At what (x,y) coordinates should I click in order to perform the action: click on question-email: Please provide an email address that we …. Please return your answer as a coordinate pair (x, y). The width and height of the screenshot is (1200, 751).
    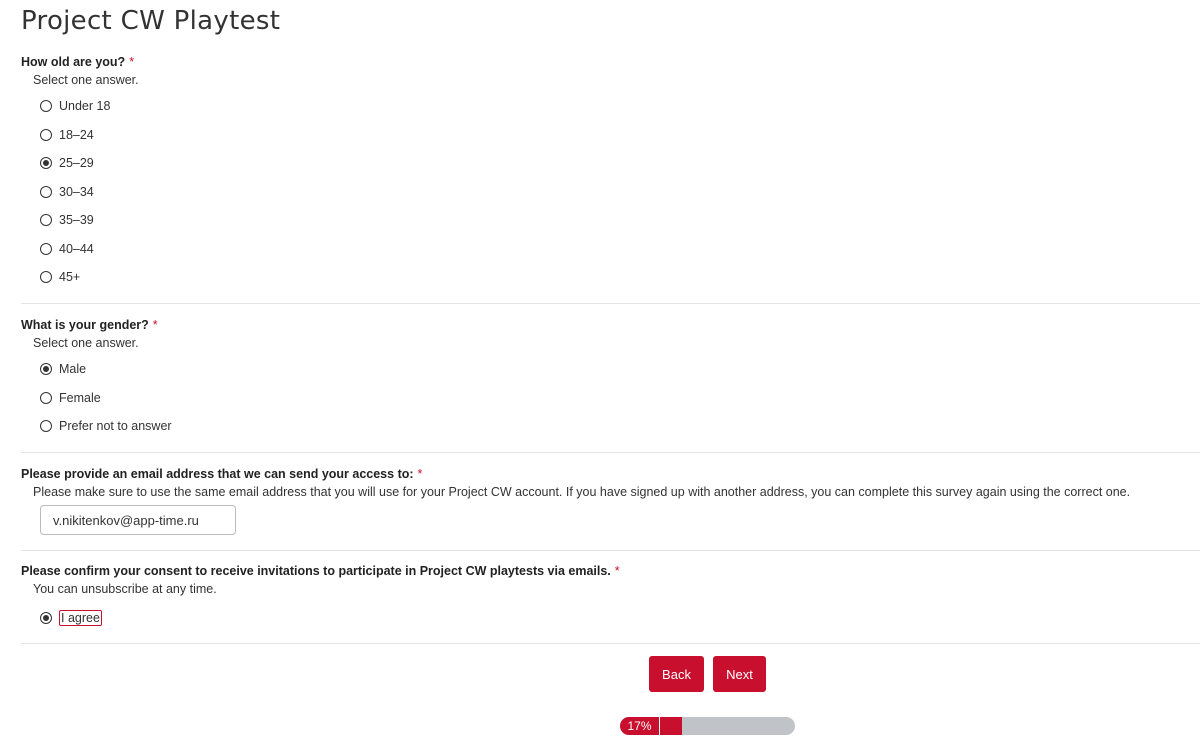
    Looking at the image, I should click on (610, 501).